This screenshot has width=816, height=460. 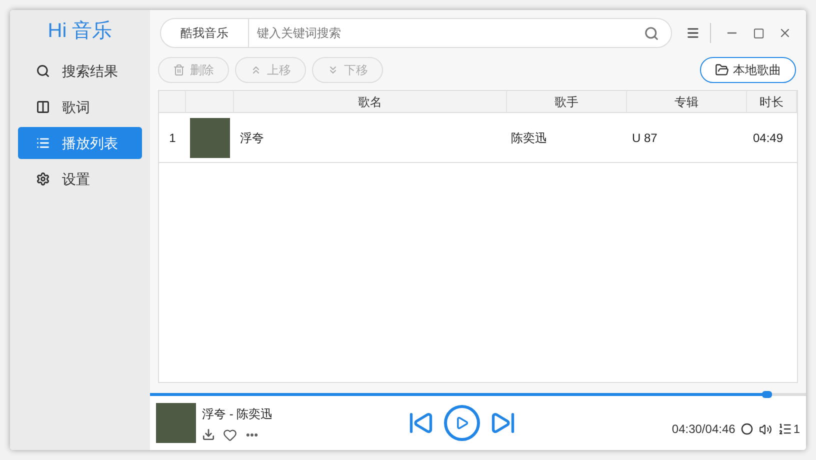 I want to click on column-header: 专辑, so click(x=687, y=101).